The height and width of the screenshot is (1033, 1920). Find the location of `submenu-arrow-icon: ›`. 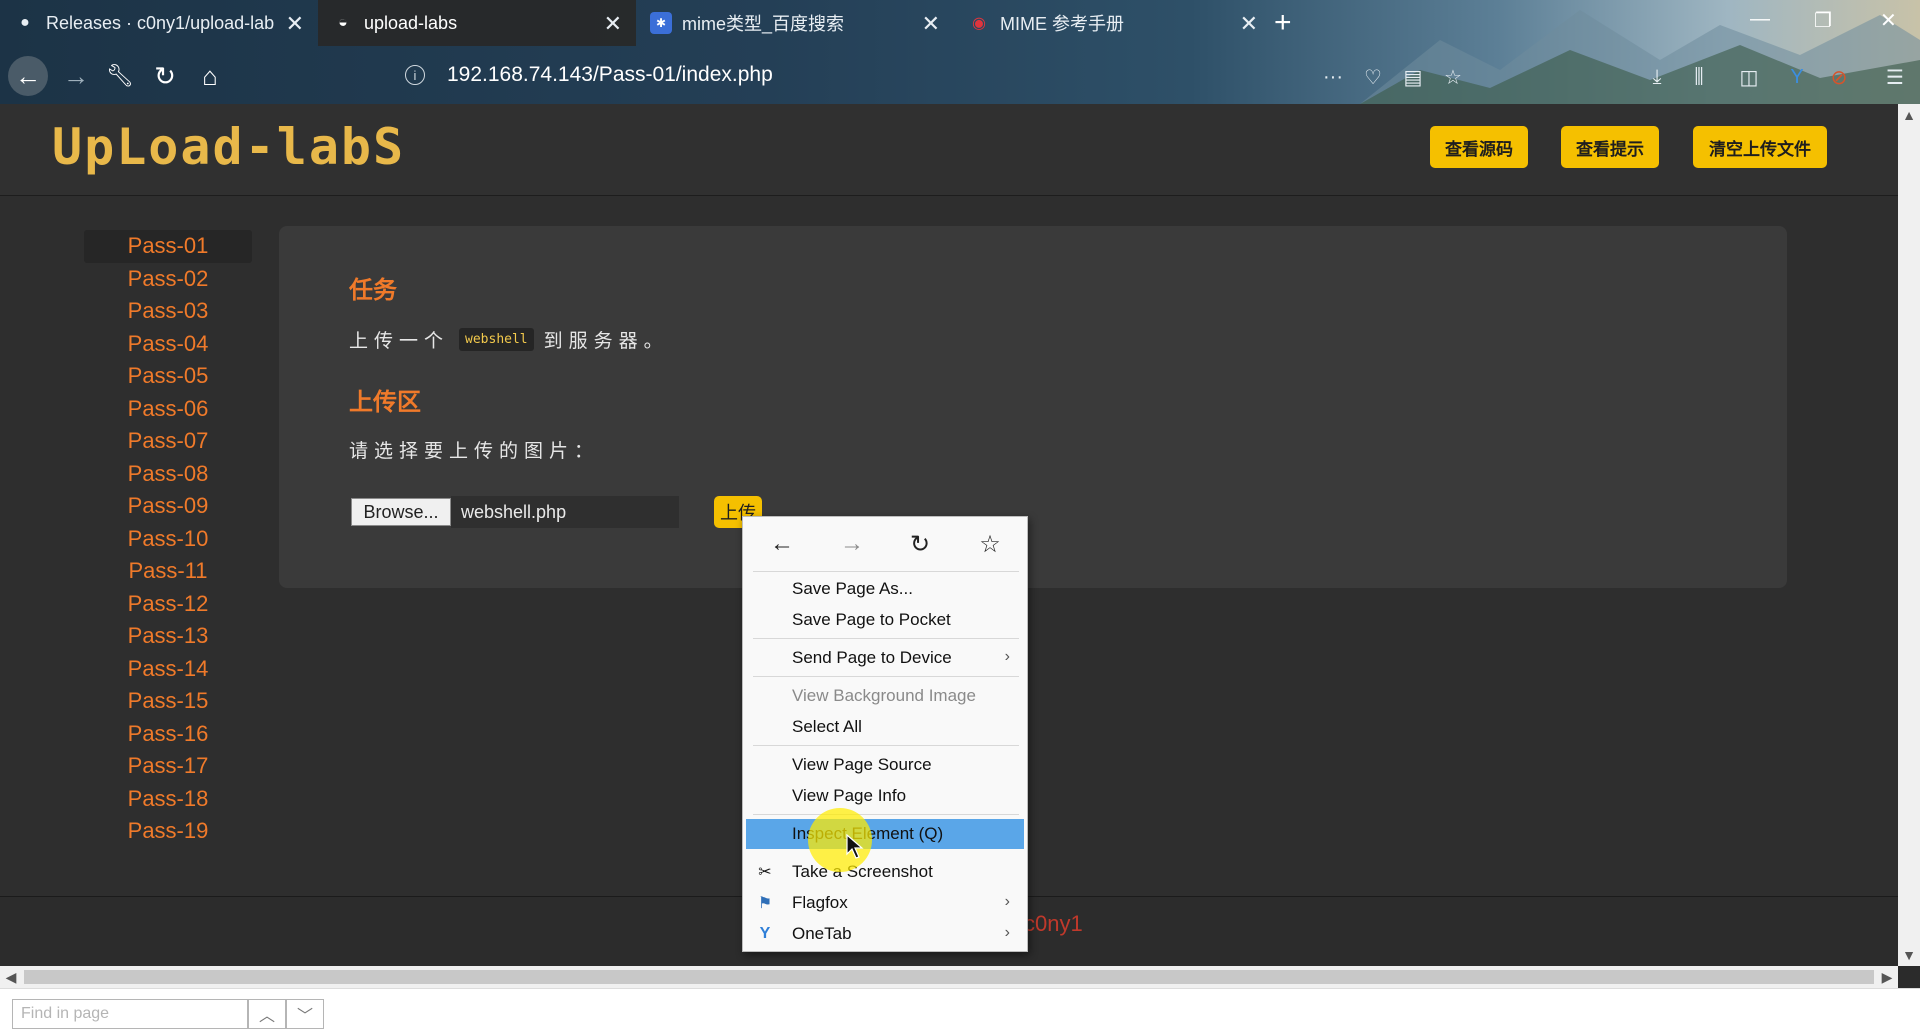

submenu-arrow-icon: › is located at coordinates (1007, 932).